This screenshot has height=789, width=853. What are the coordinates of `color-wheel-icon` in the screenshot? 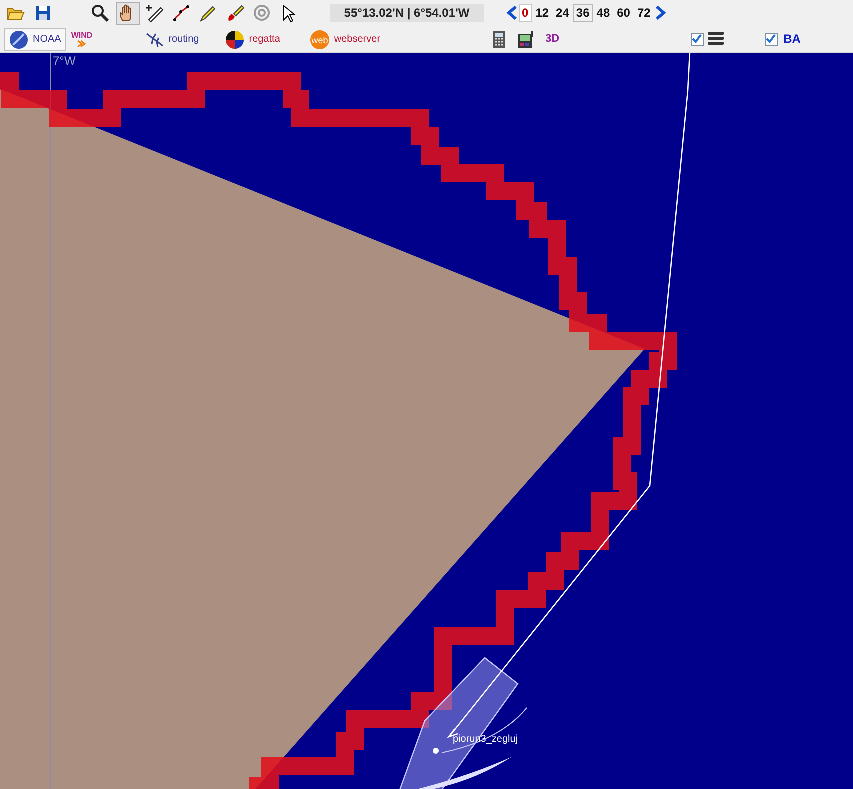 It's located at (235, 39).